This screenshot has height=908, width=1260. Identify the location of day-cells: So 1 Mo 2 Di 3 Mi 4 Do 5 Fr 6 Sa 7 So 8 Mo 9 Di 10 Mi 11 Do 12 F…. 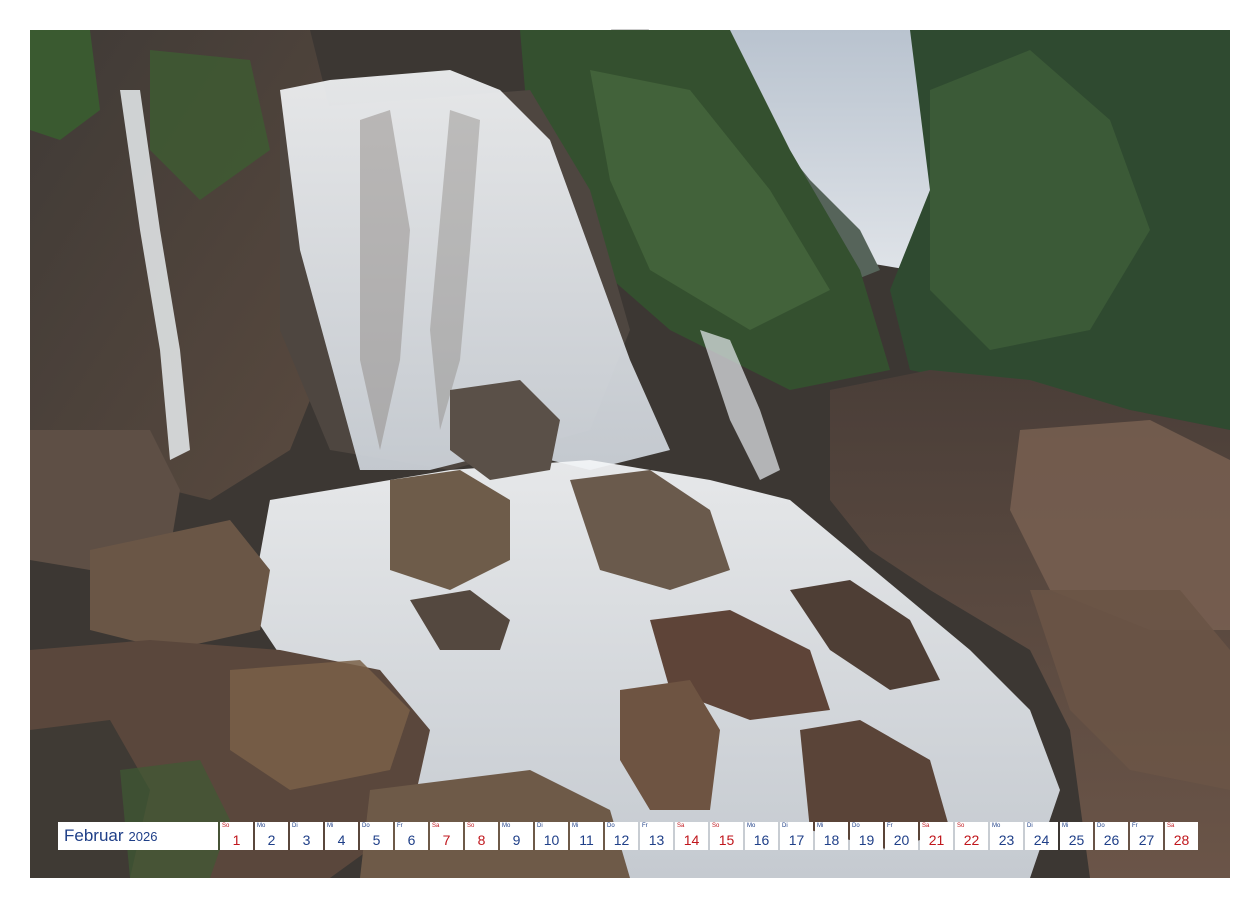
(709, 836).